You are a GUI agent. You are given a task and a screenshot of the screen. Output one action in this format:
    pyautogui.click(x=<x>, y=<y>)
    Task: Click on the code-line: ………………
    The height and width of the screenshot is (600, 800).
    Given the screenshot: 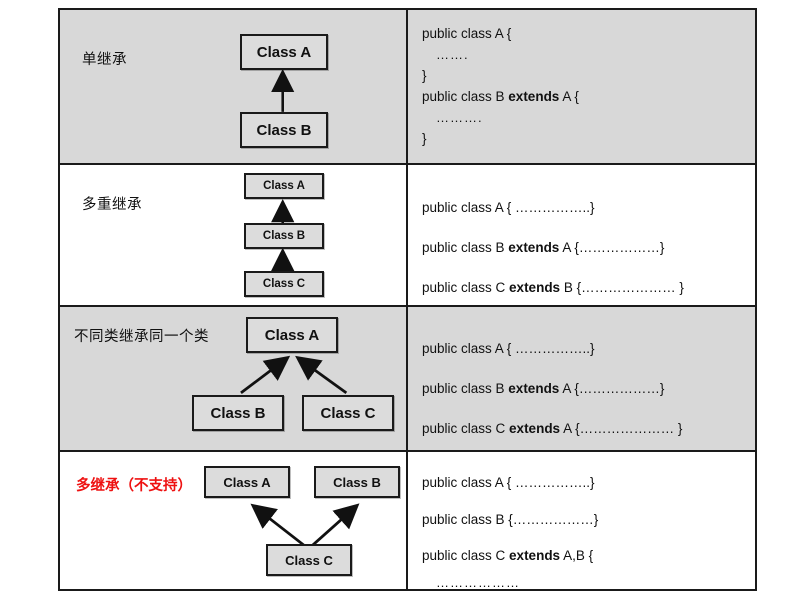 What is the action you would take?
    pyautogui.click(x=478, y=582)
    